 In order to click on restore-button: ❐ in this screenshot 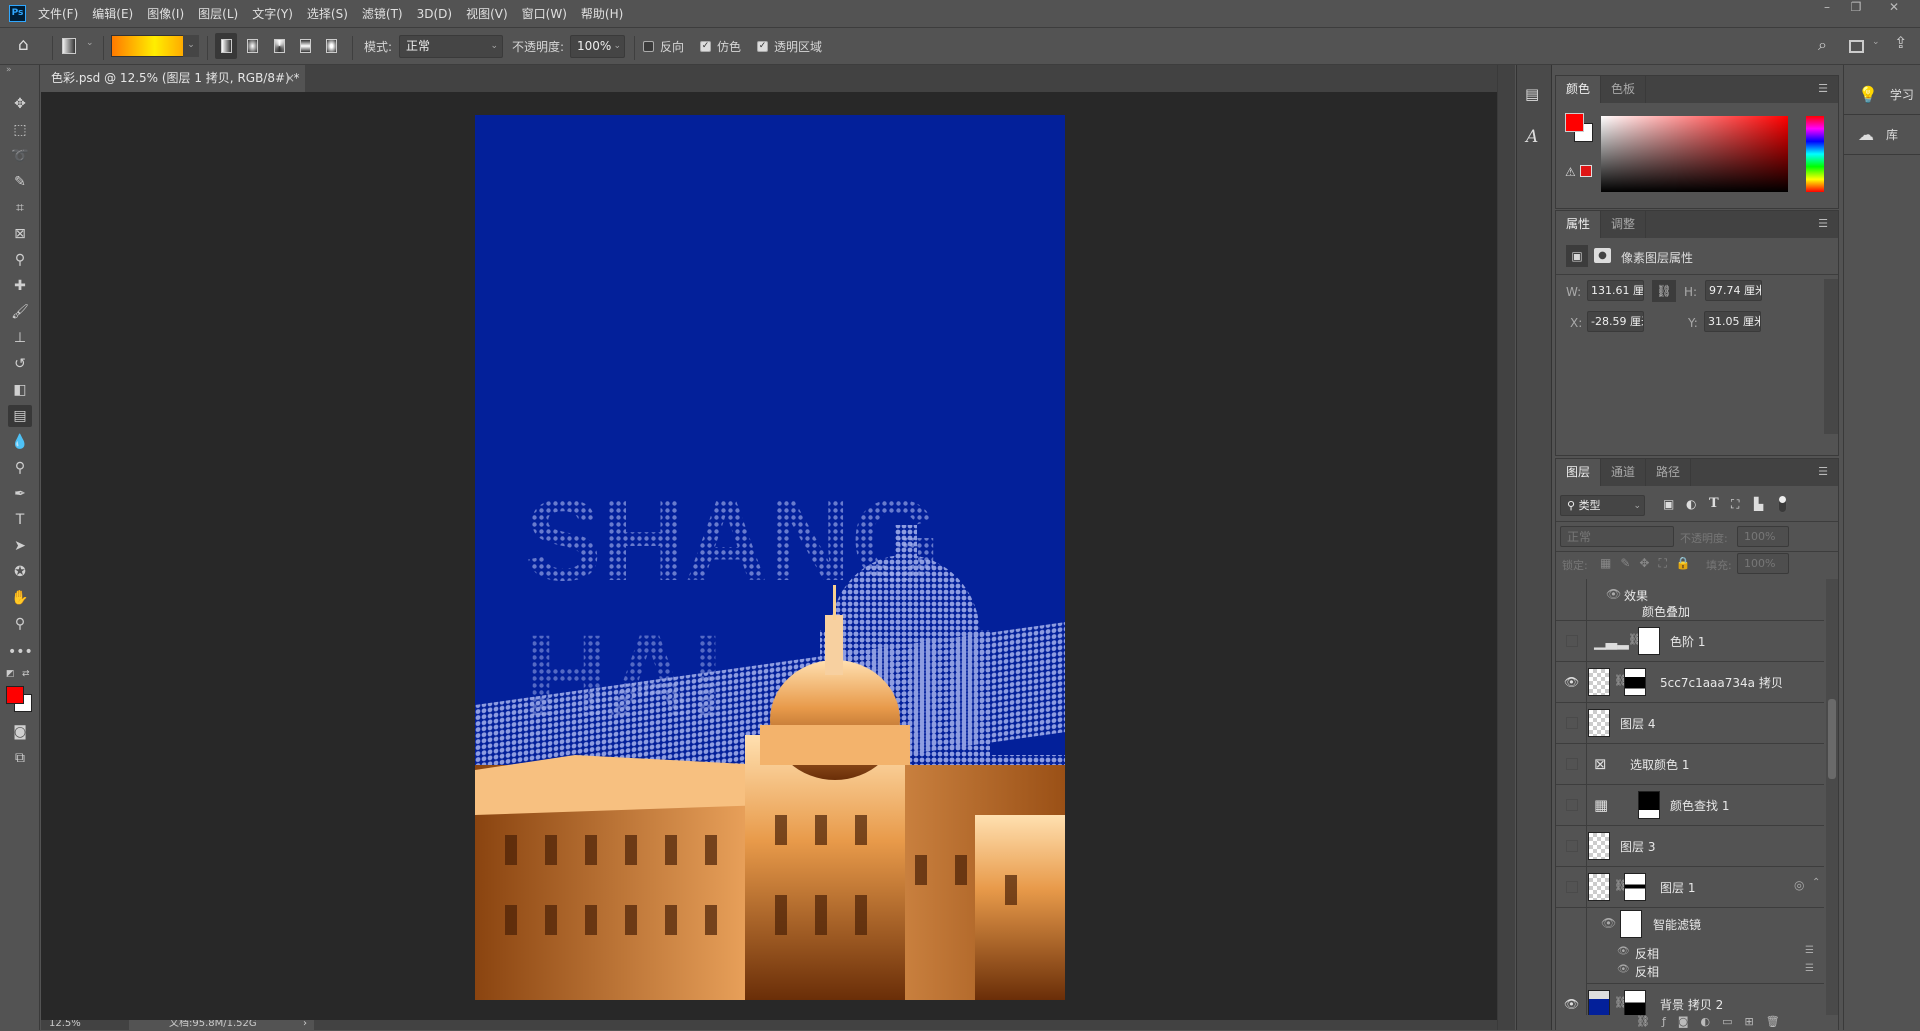, I will do `click(1856, 8)`.